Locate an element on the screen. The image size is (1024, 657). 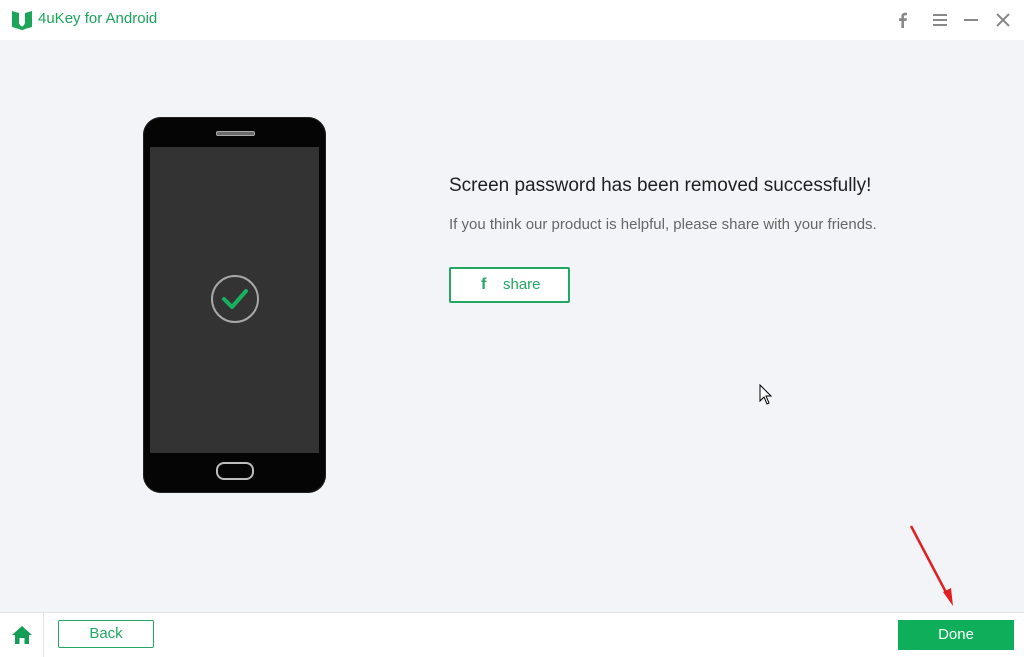
app-title: 4uKey for Android is located at coordinates (98, 18).